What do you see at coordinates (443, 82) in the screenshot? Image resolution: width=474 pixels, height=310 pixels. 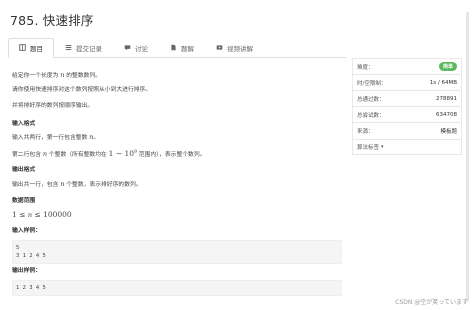 I see `time-limit-value: 1s / 64MB` at bounding box center [443, 82].